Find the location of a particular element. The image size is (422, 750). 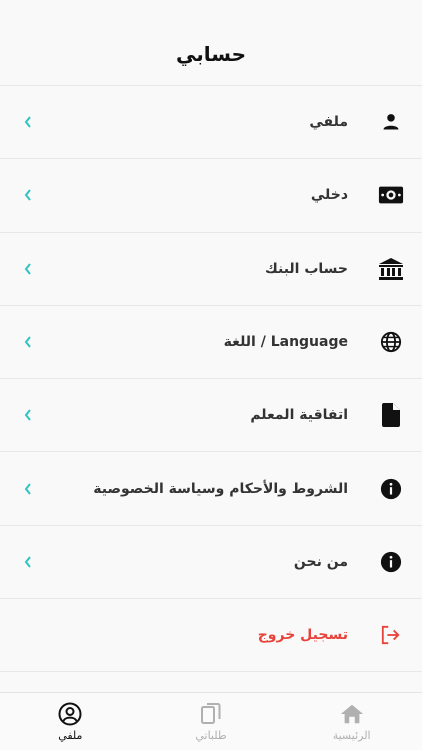

menu-item-terms-privacy: الشروط والأحكام وسياسة الخصوصية is located at coordinates (211, 489).